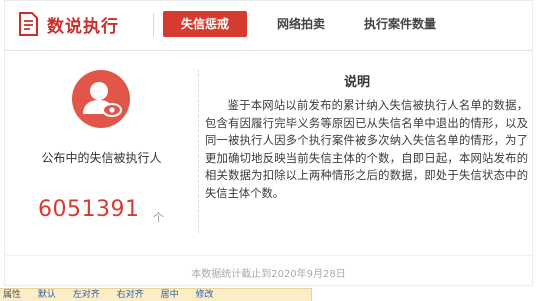 Image resolution: width=550 pixels, height=301 pixels. Describe the element at coordinates (28, 24) in the screenshot. I see `document-logo-icon` at that location.